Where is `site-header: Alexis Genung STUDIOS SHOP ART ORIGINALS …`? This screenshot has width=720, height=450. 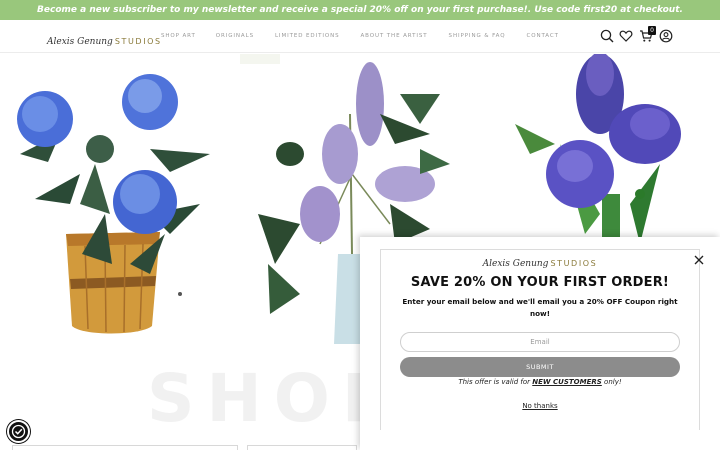 site-header: Alexis Genung STUDIOS SHOP ART ORIGINALS … is located at coordinates (360, 36).